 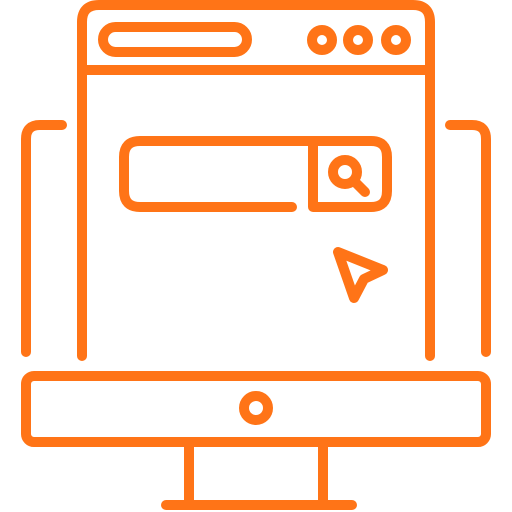 I want to click on search-magnifier-icon, so click(x=349, y=176).